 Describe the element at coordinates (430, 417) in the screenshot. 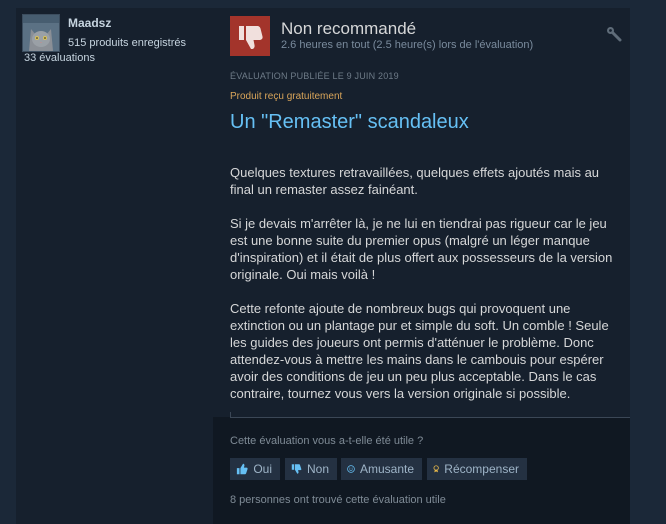

I see `divider` at that location.